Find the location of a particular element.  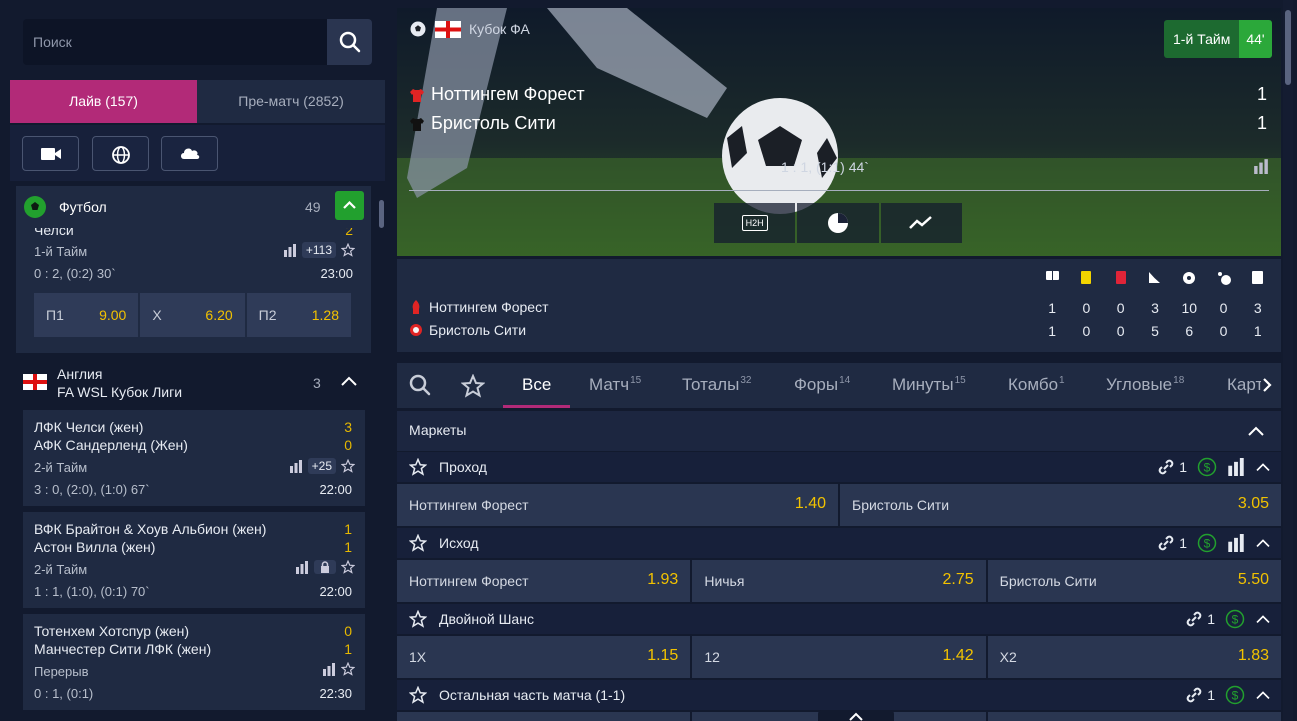

chevron-right-icon is located at coordinates (1267, 385).